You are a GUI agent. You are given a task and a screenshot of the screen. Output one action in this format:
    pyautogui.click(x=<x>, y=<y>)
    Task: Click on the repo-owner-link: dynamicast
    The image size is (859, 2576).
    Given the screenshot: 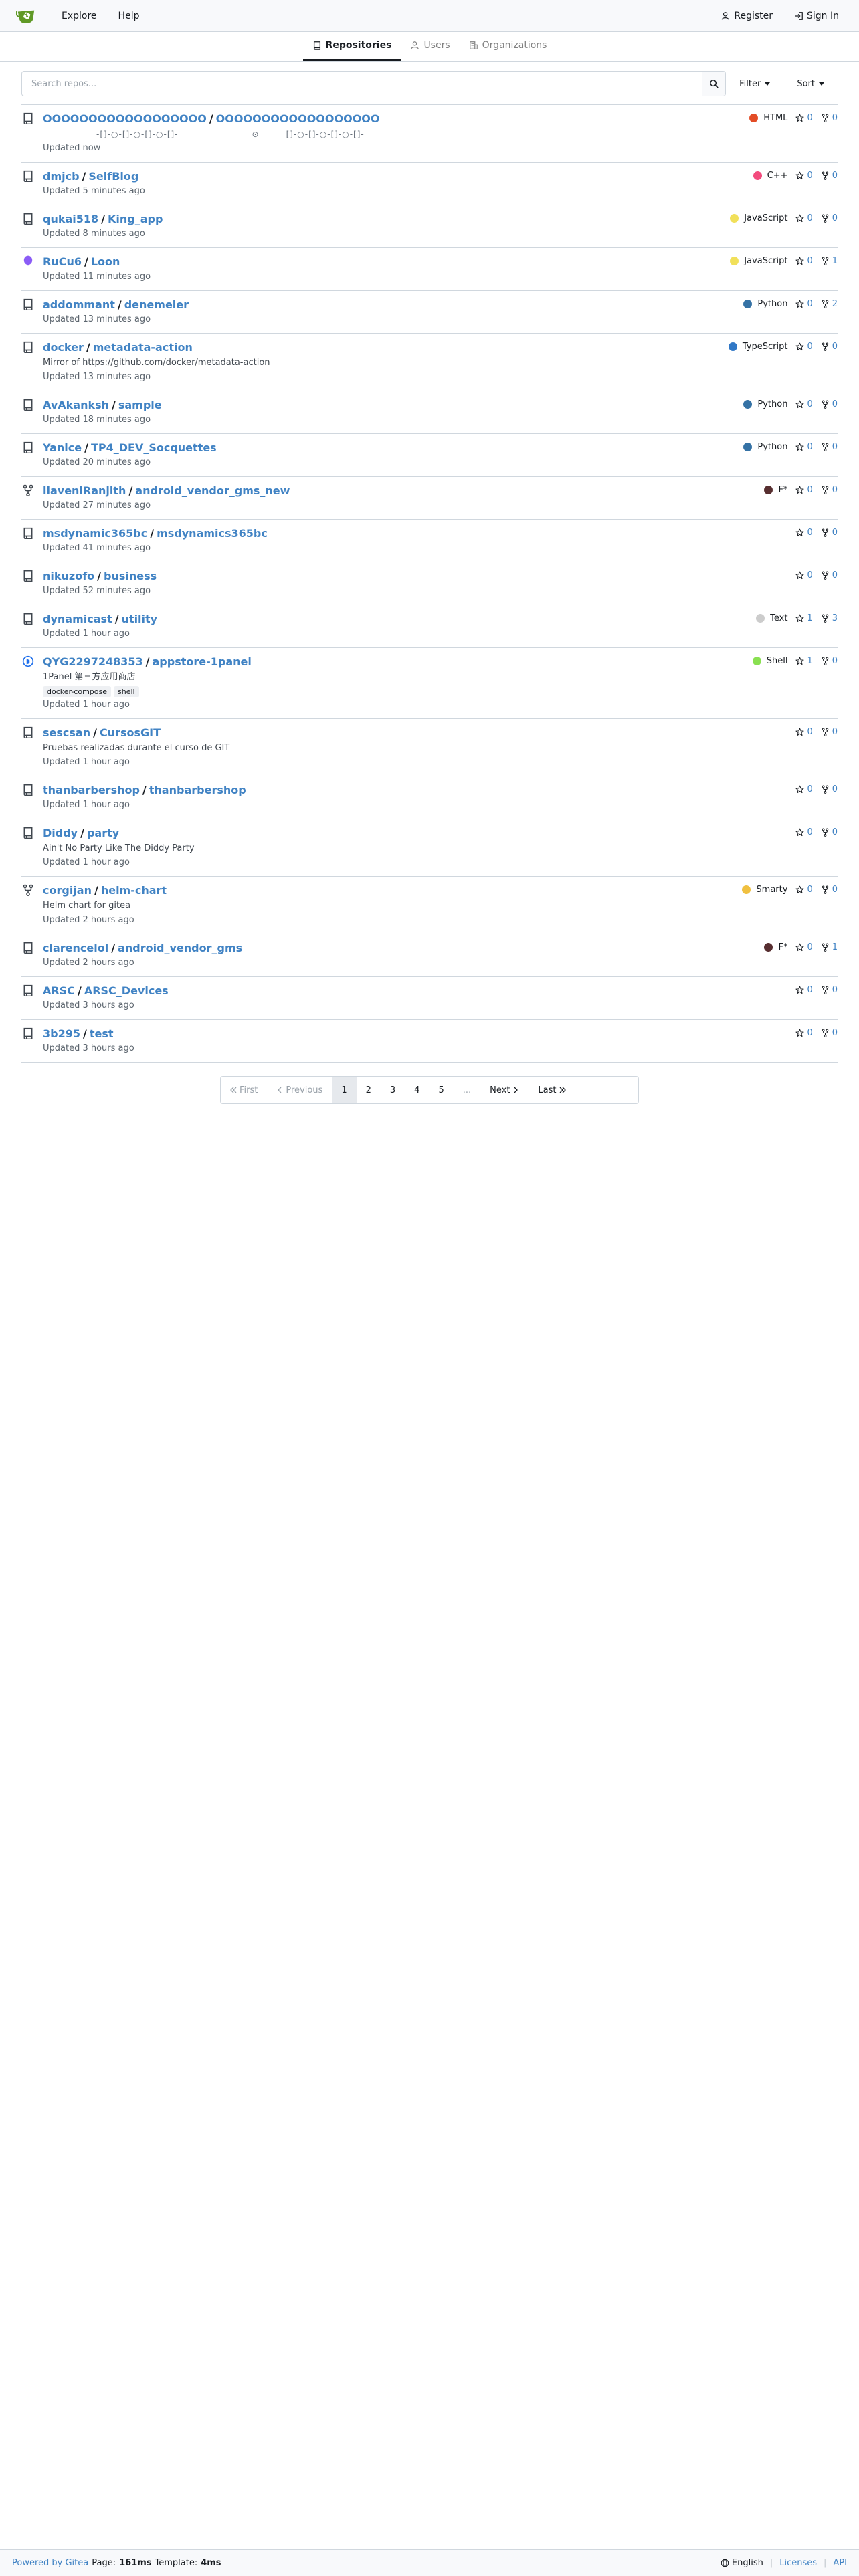 What is the action you would take?
    pyautogui.click(x=77, y=619)
    